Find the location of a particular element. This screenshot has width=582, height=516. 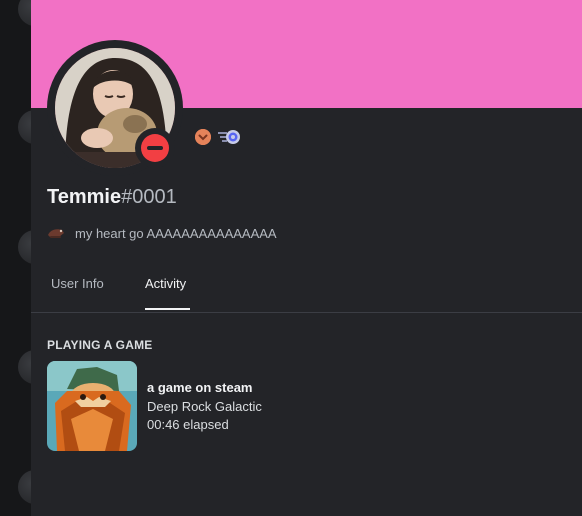

do-not-disturb-icon is located at coordinates (155, 148).